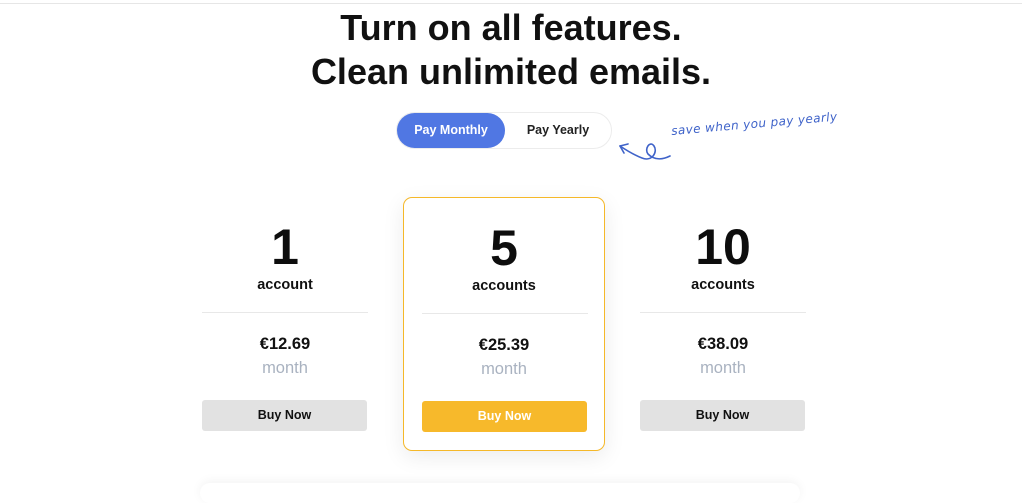  Describe the element at coordinates (504, 345) in the screenshot. I see `plan-price: €25.39` at that location.